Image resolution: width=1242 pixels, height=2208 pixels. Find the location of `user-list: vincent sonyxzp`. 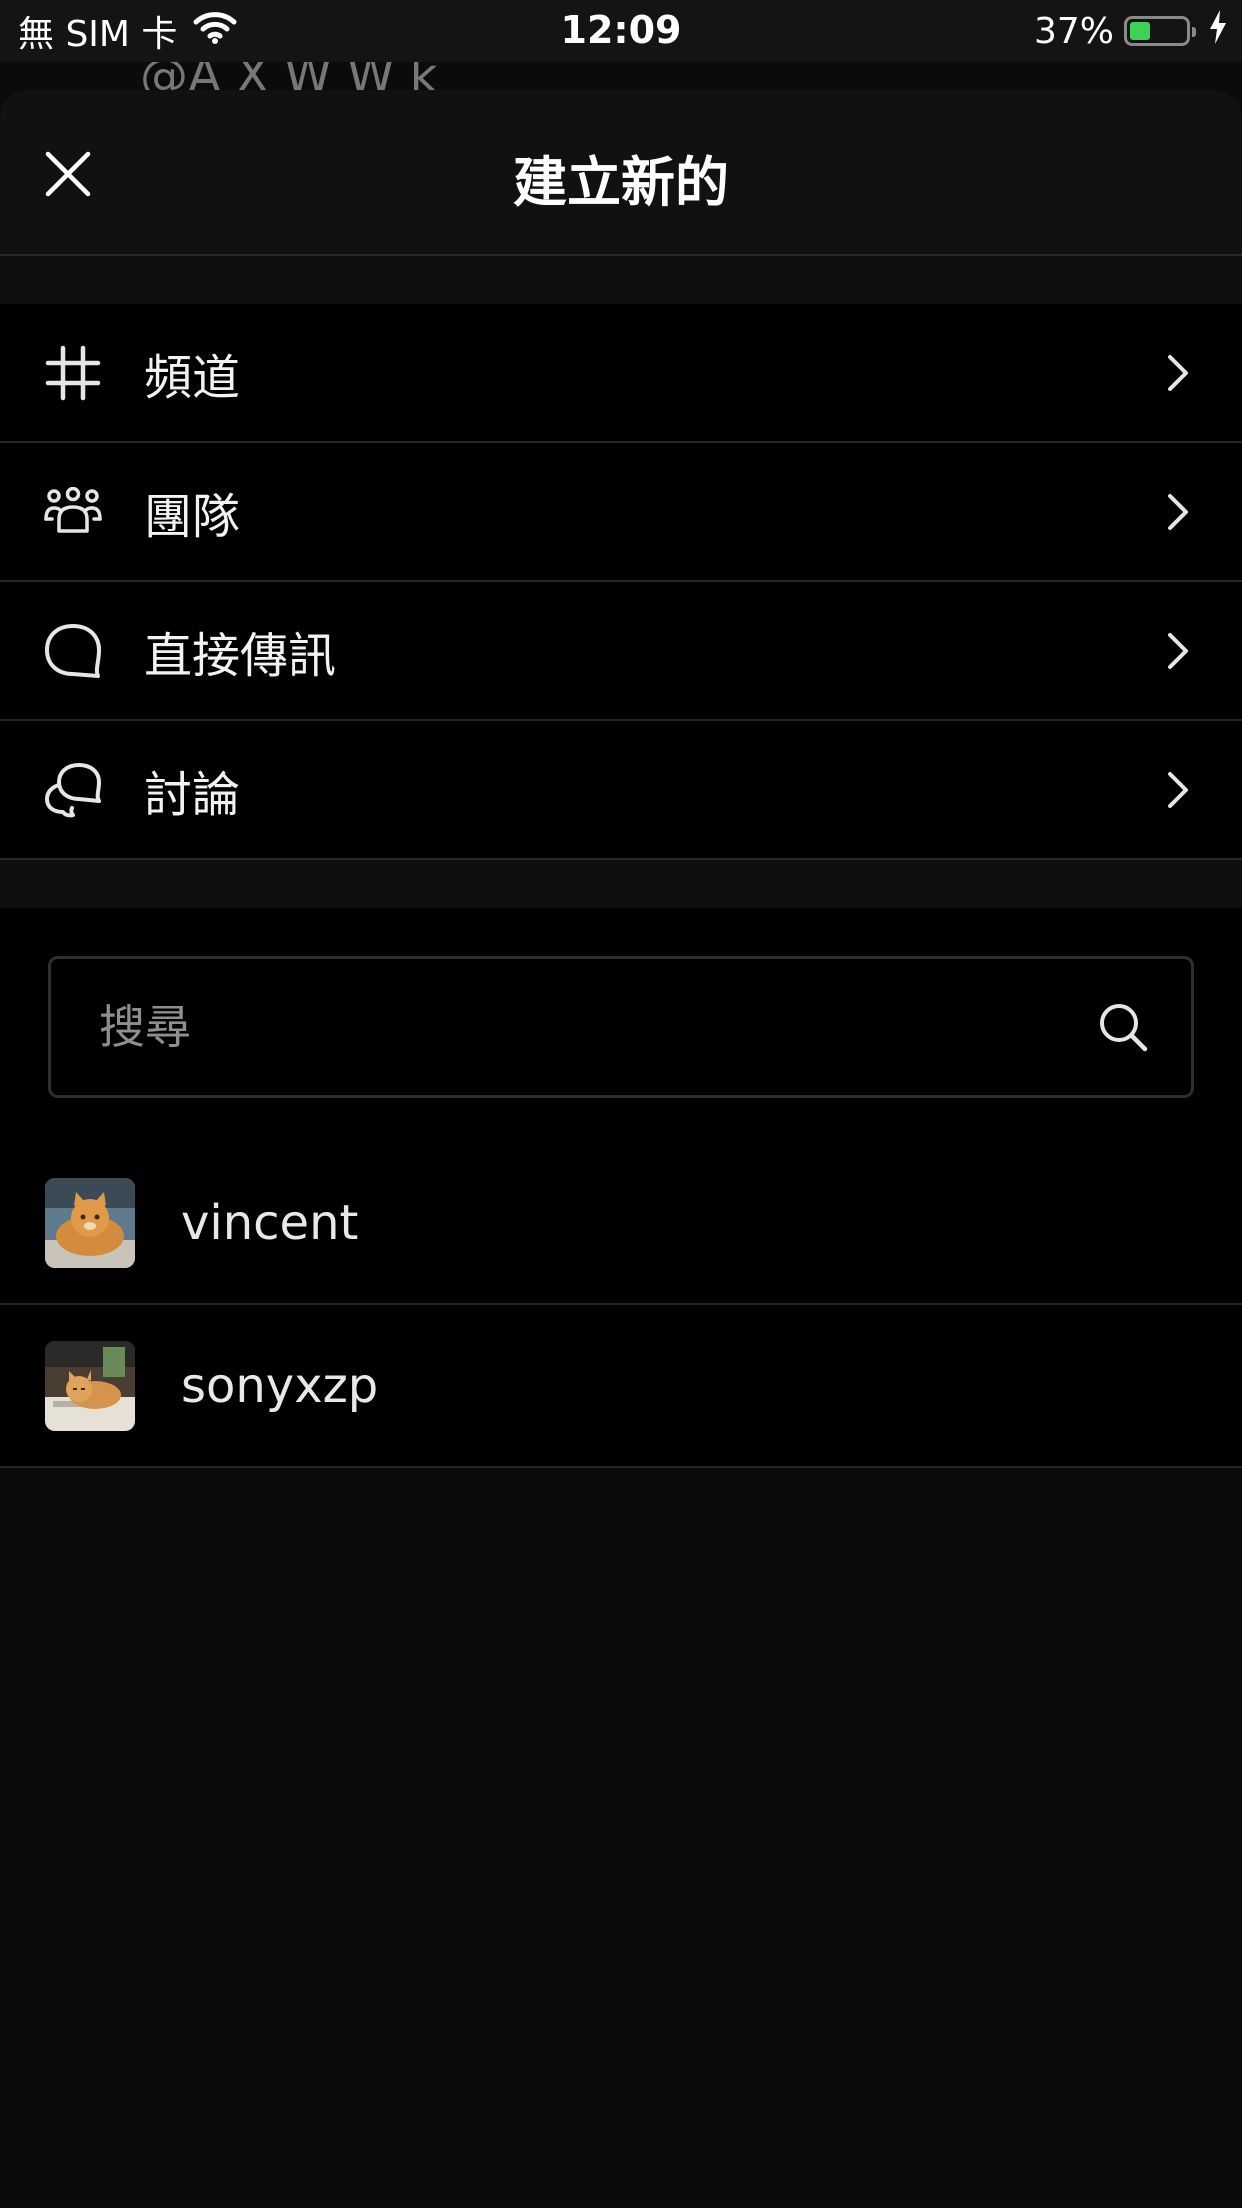

user-list: vincent sonyxzp is located at coordinates (621, 1305).